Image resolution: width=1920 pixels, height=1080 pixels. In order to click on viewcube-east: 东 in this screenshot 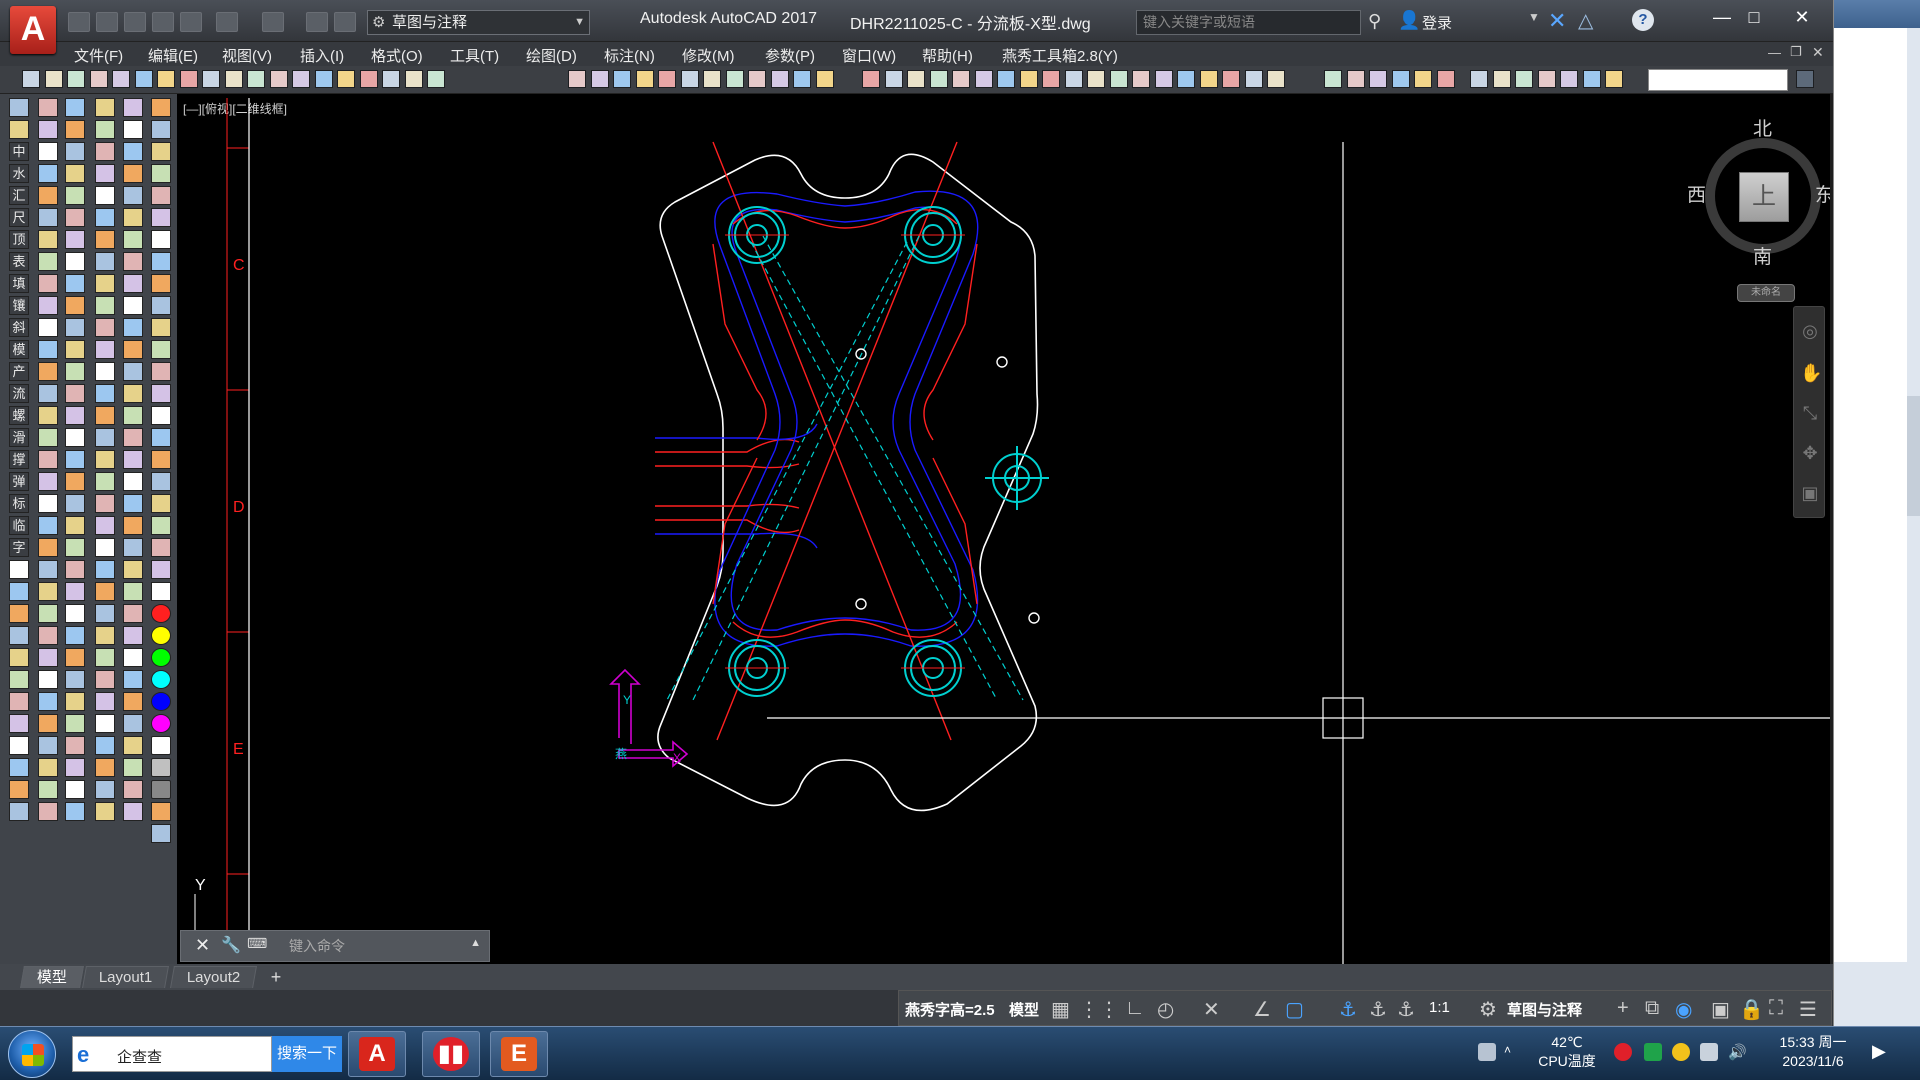, I will do `click(1822, 193)`.